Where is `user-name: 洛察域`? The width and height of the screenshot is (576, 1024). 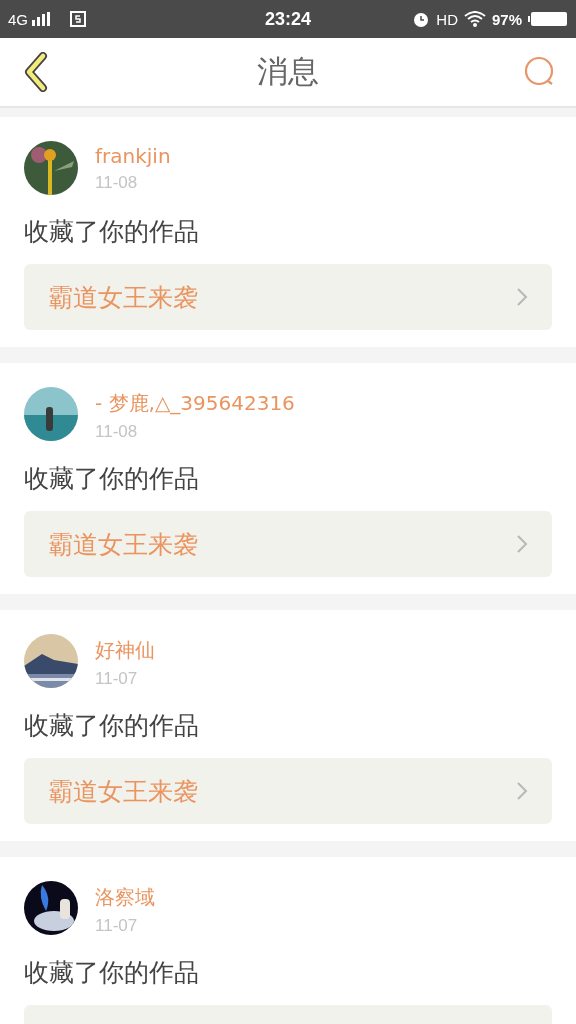
user-name: 洛察域 is located at coordinates (125, 897).